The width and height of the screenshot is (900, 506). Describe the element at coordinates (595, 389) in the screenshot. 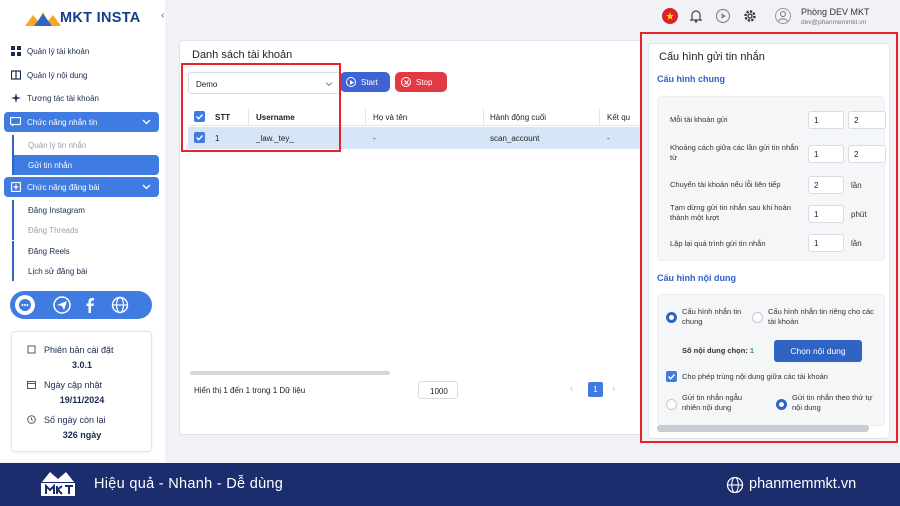

I see `page-number-button: 1` at that location.